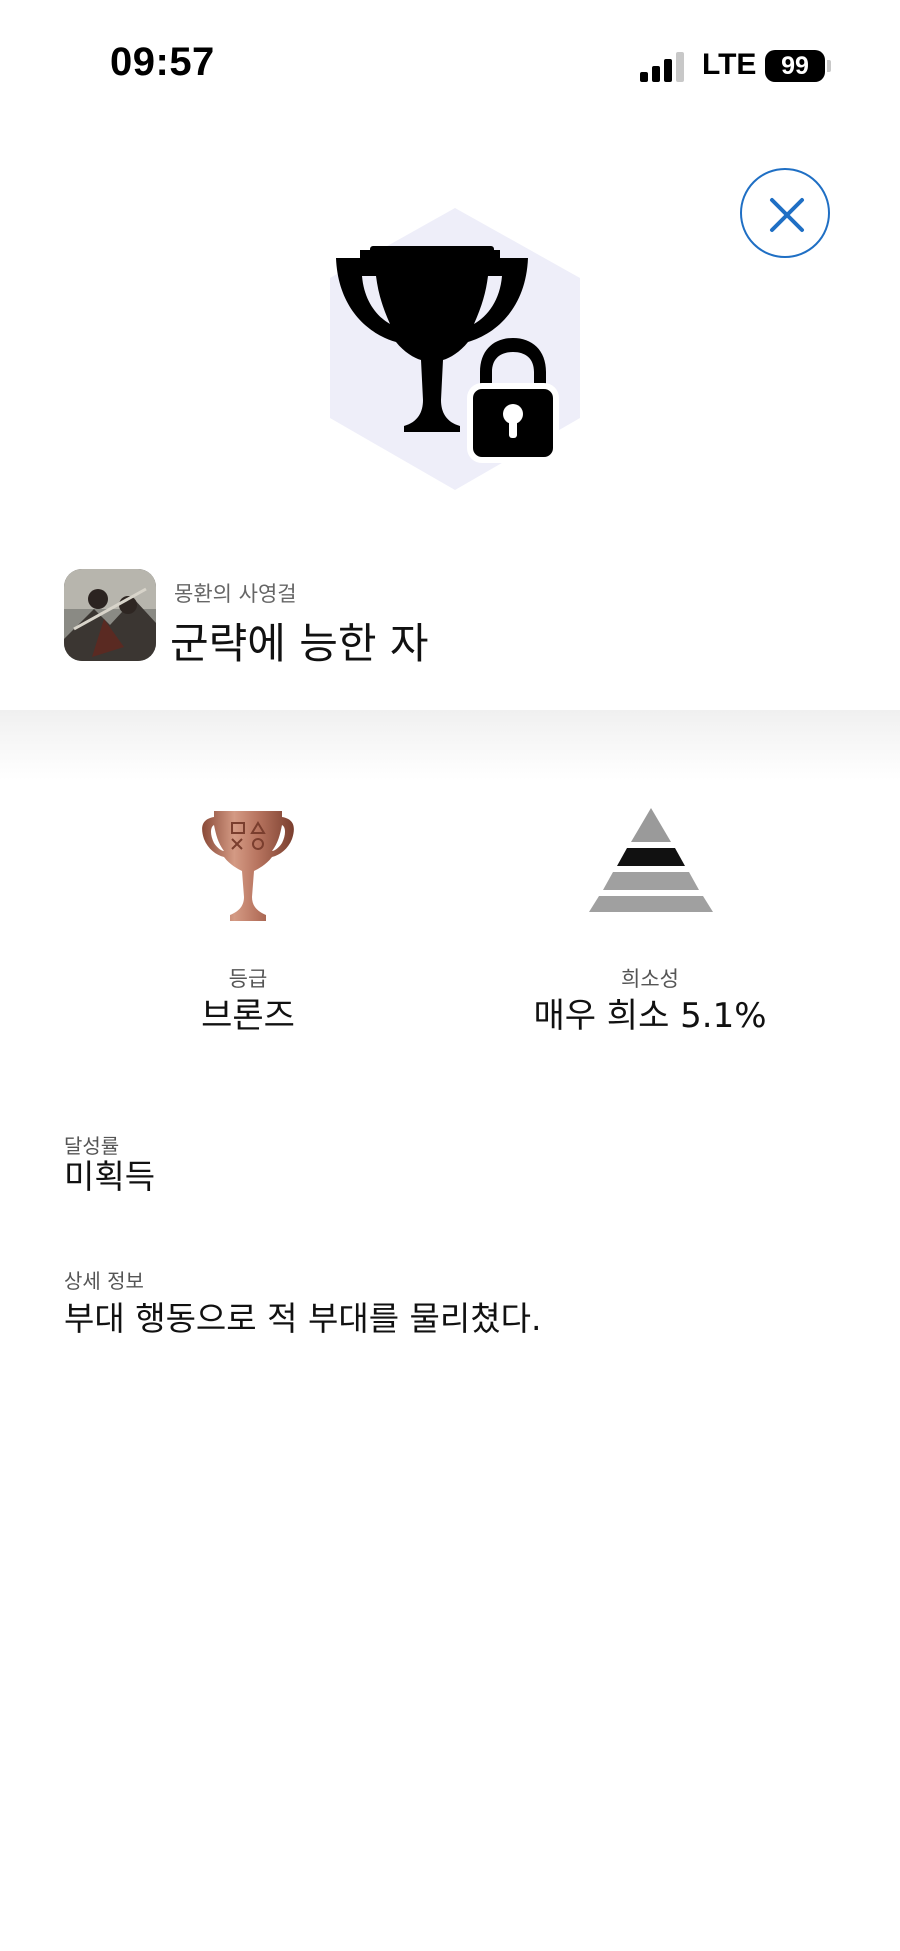 The height and width of the screenshot is (1951, 900). I want to click on signal-icon, so click(663, 67).